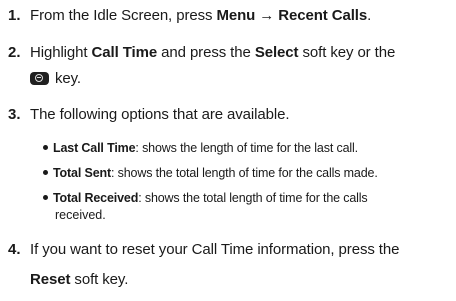  Describe the element at coordinates (369, 15) in the screenshot. I see `text-run: .` at that location.